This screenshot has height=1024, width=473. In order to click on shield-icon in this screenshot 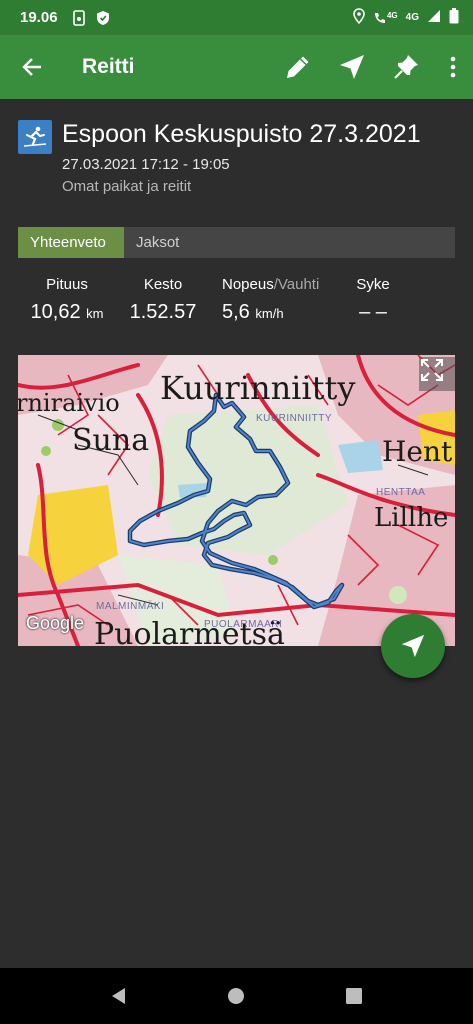, I will do `click(103, 18)`.